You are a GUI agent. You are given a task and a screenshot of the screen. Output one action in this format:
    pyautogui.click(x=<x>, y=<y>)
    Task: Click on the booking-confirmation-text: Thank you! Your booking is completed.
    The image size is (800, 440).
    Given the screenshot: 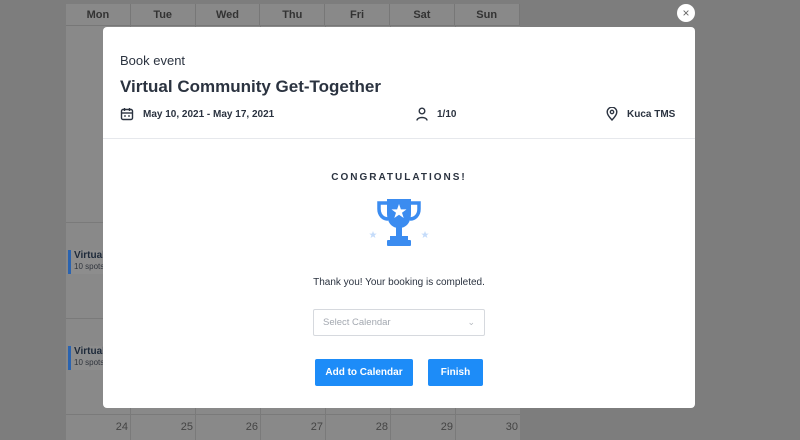 What is the action you would take?
    pyautogui.click(x=399, y=282)
    